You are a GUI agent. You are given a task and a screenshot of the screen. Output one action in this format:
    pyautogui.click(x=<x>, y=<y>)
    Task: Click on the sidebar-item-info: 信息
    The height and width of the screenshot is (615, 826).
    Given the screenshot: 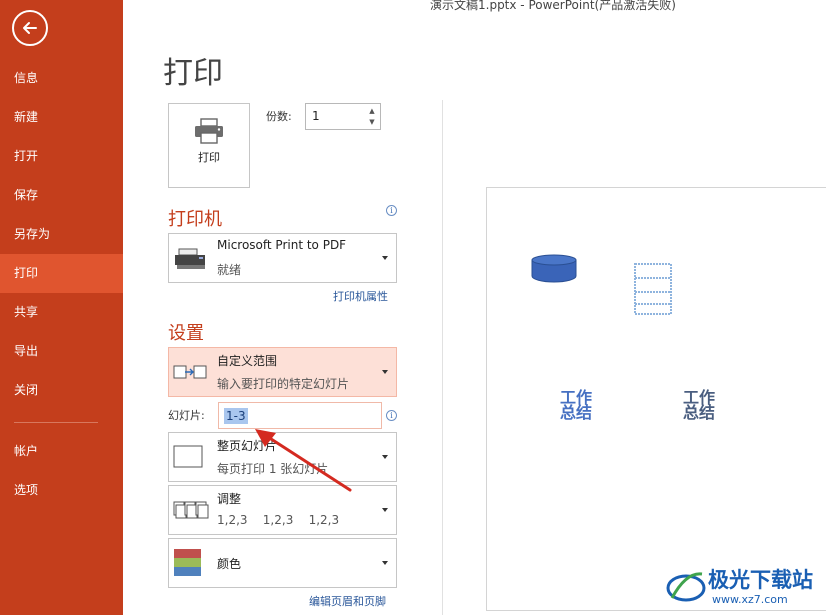 What is the action you would take?
    pyautogui.click(x=61, y=78)
    